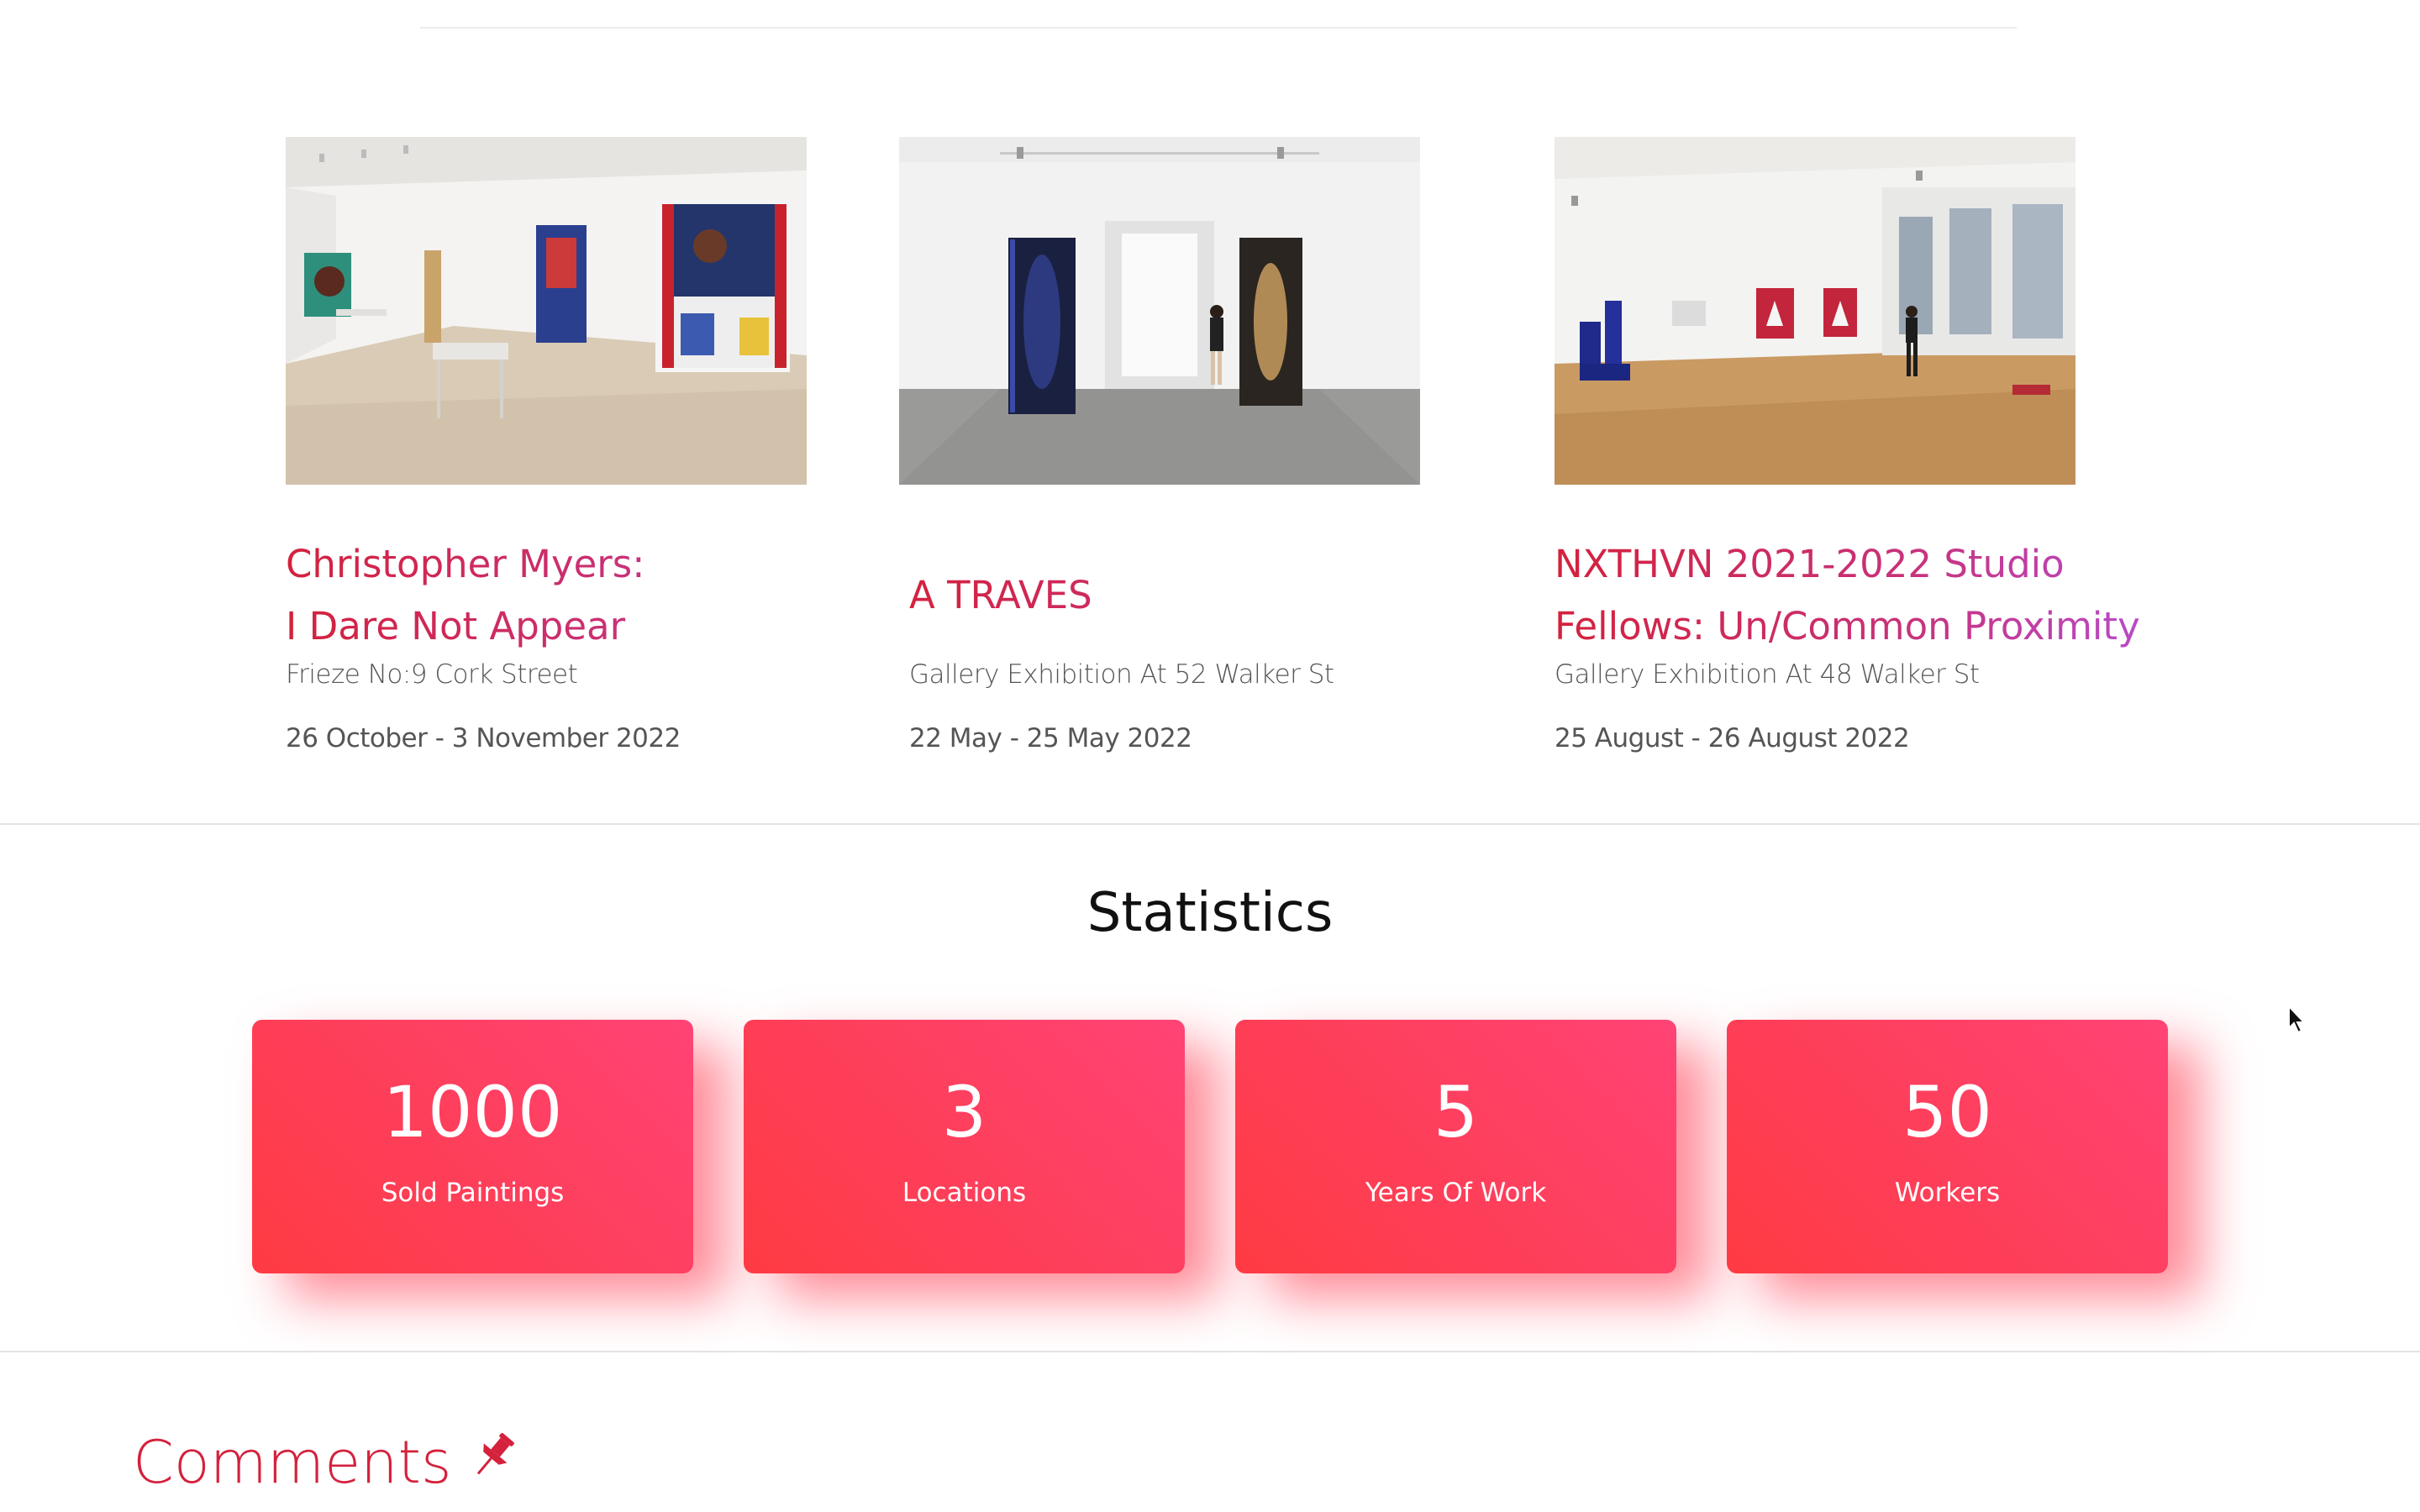 The image size is (2420, 1512). I want to click on comments-heading: Comments, so click(326, 1462).